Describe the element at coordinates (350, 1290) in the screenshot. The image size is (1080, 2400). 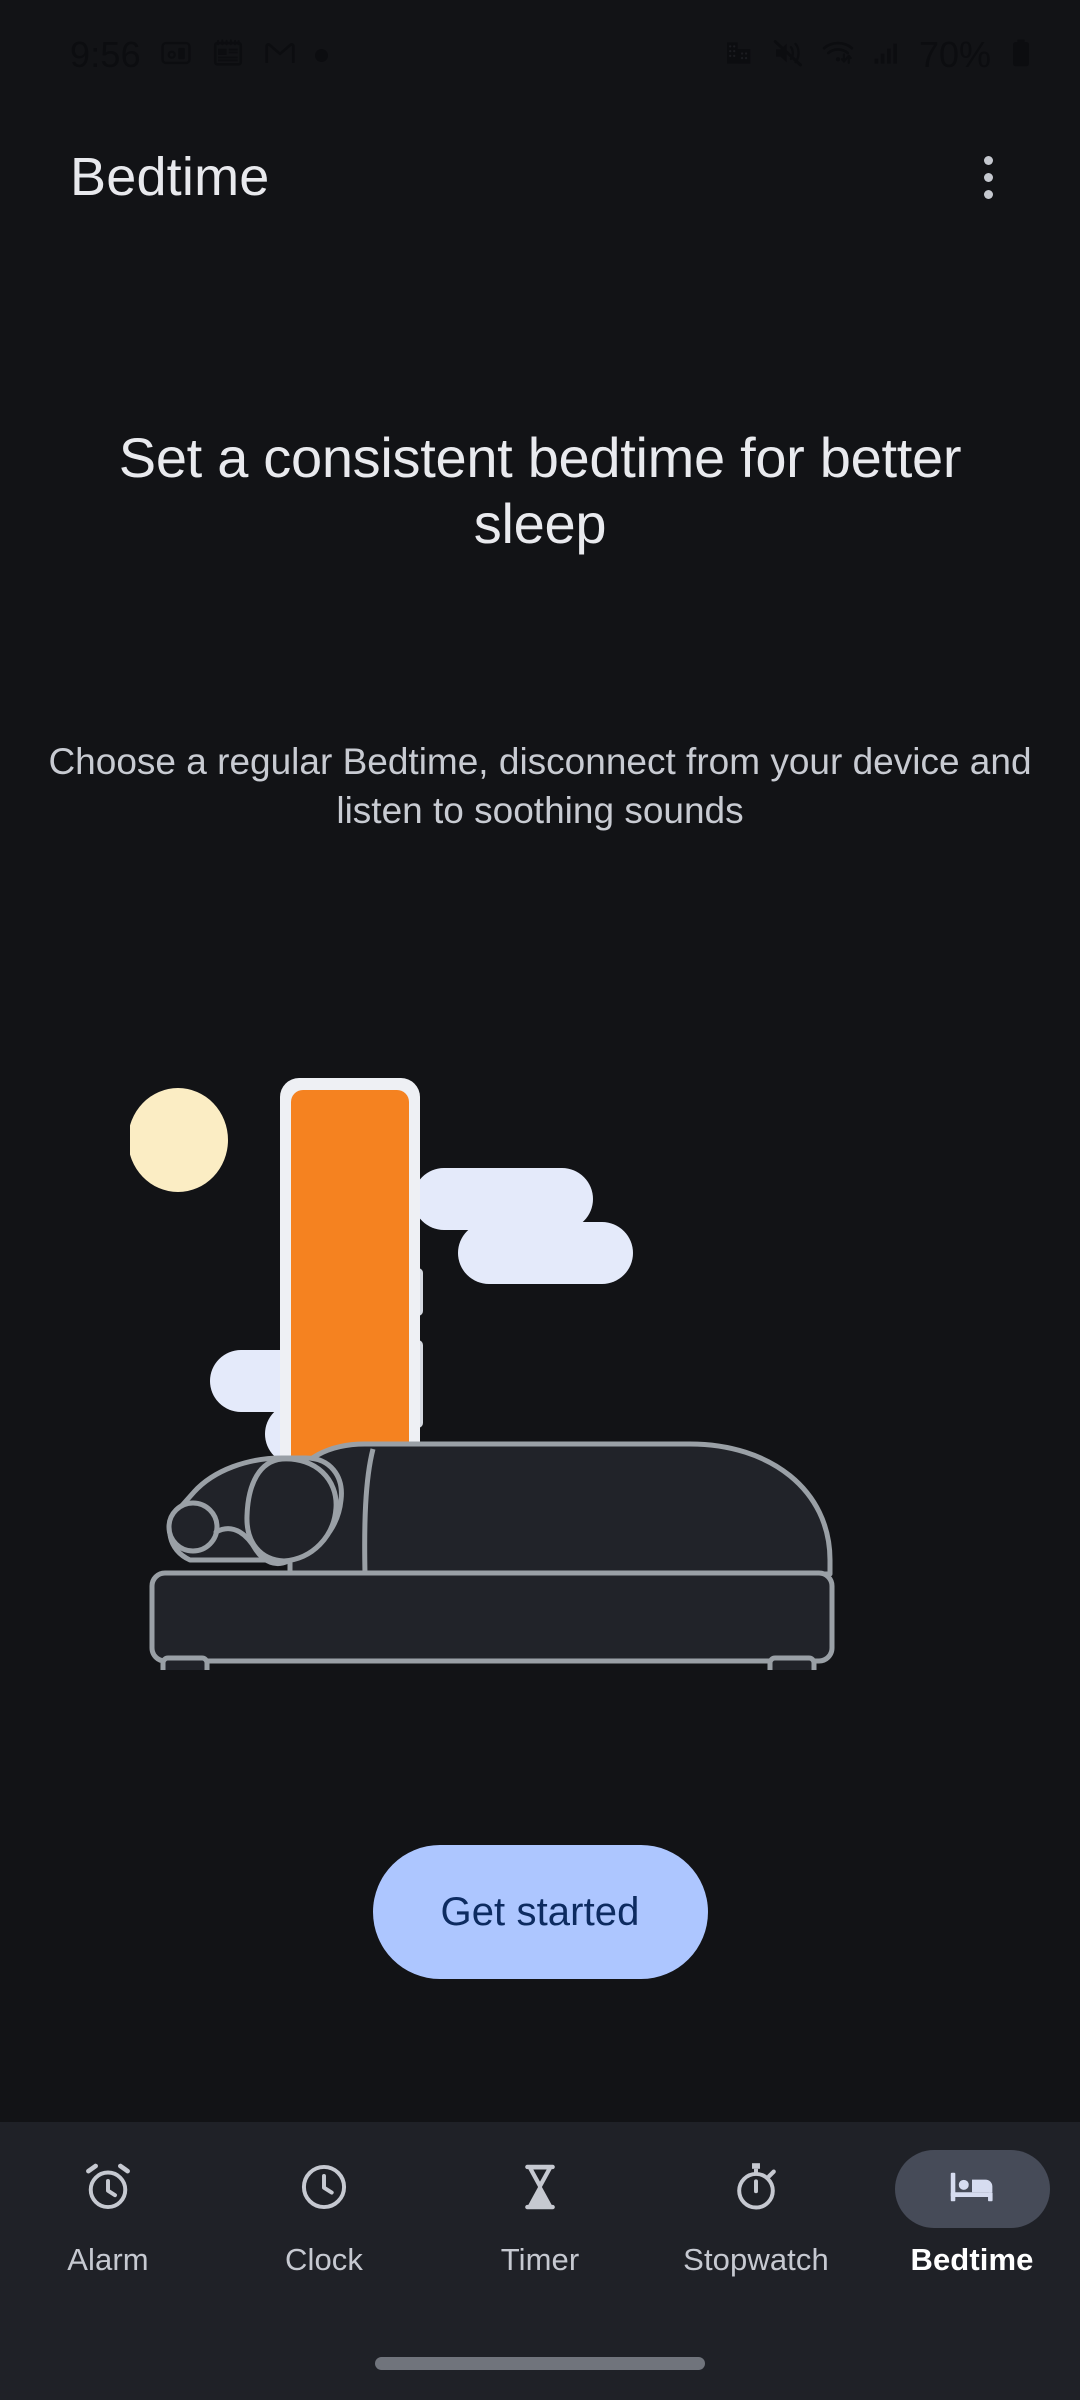
I see `phone-screen-shape` at that location.